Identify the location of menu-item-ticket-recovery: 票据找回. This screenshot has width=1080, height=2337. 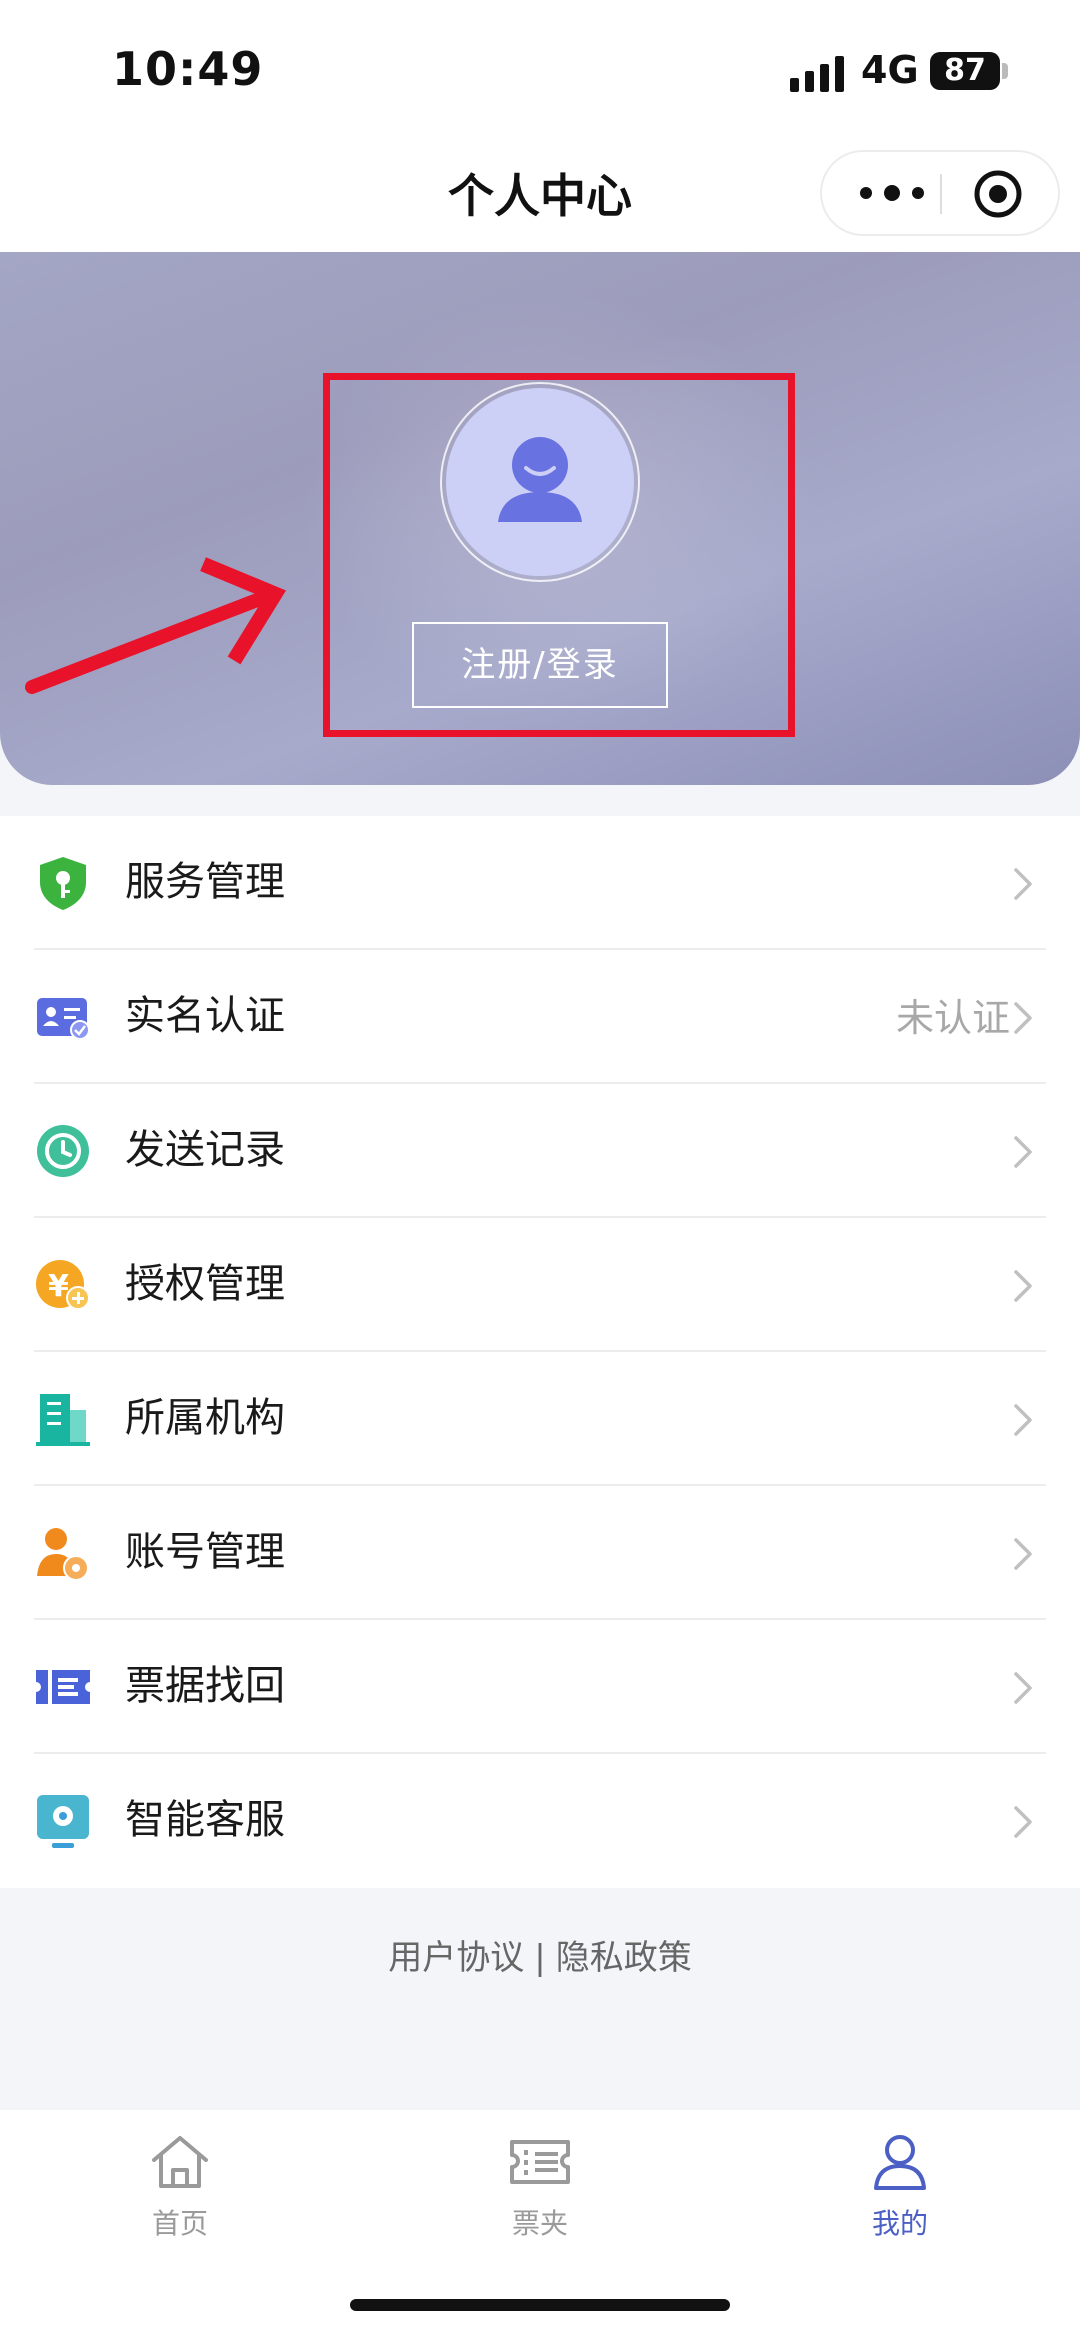
(540, 1687).